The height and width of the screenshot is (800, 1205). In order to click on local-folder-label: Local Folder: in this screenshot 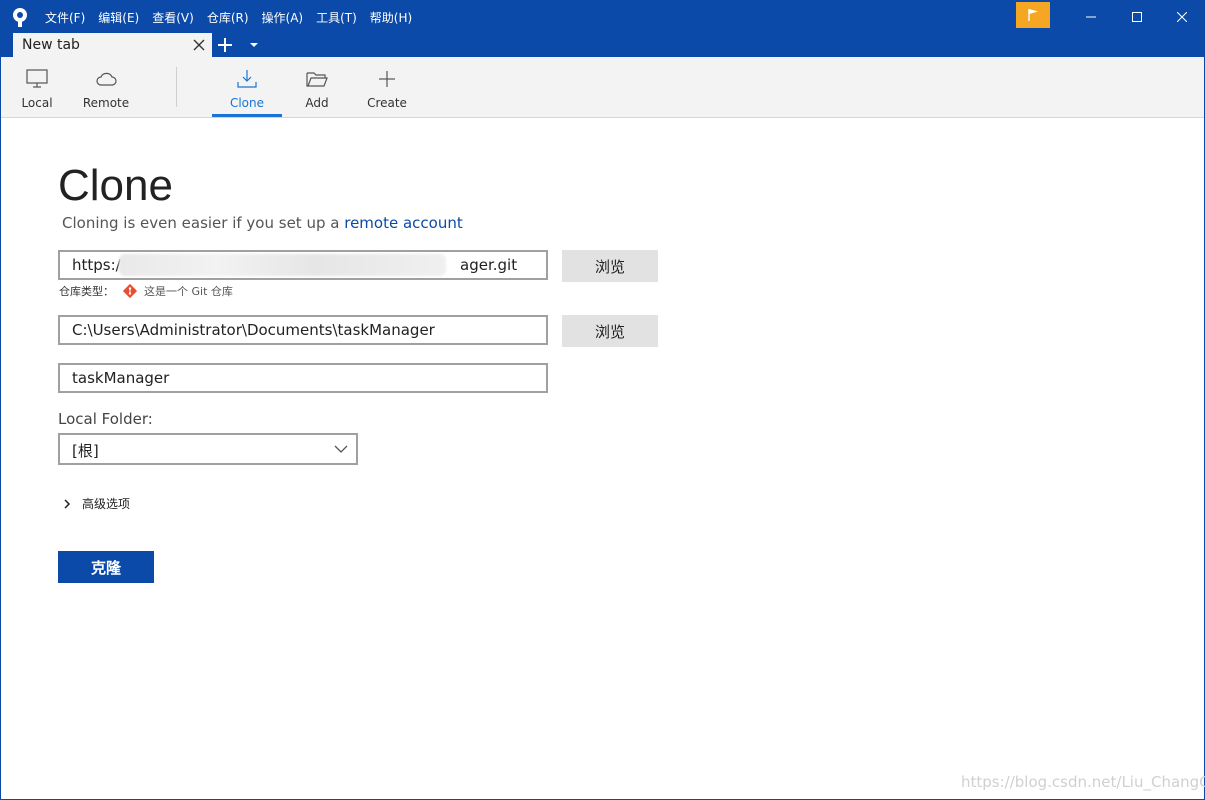, I will do `click(105, 419)`.